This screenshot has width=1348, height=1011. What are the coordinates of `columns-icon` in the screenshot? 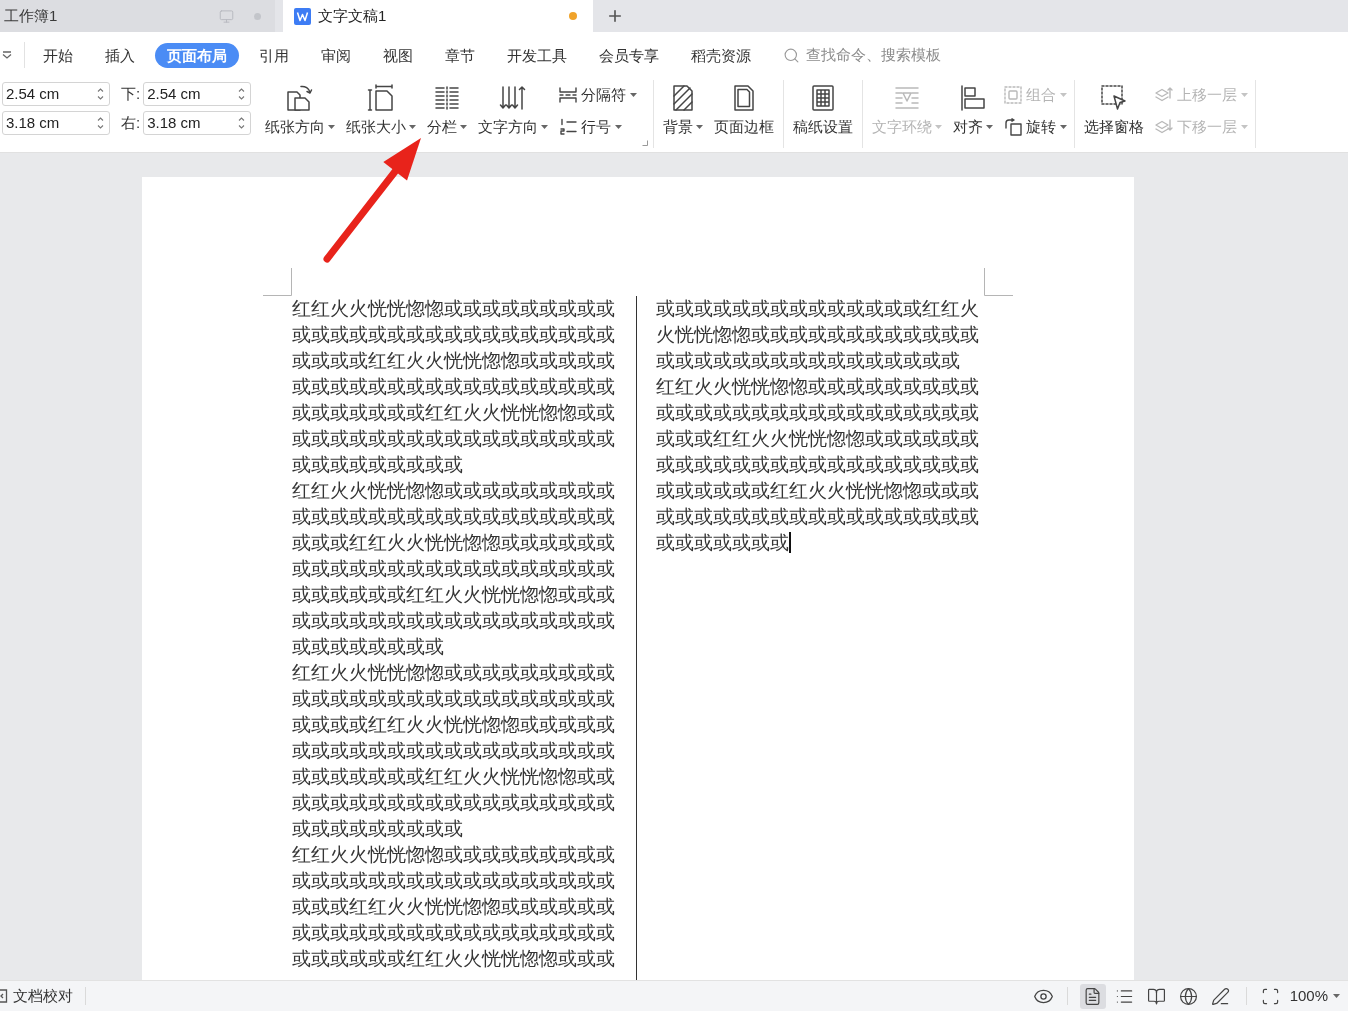 It's located at (447, 98).